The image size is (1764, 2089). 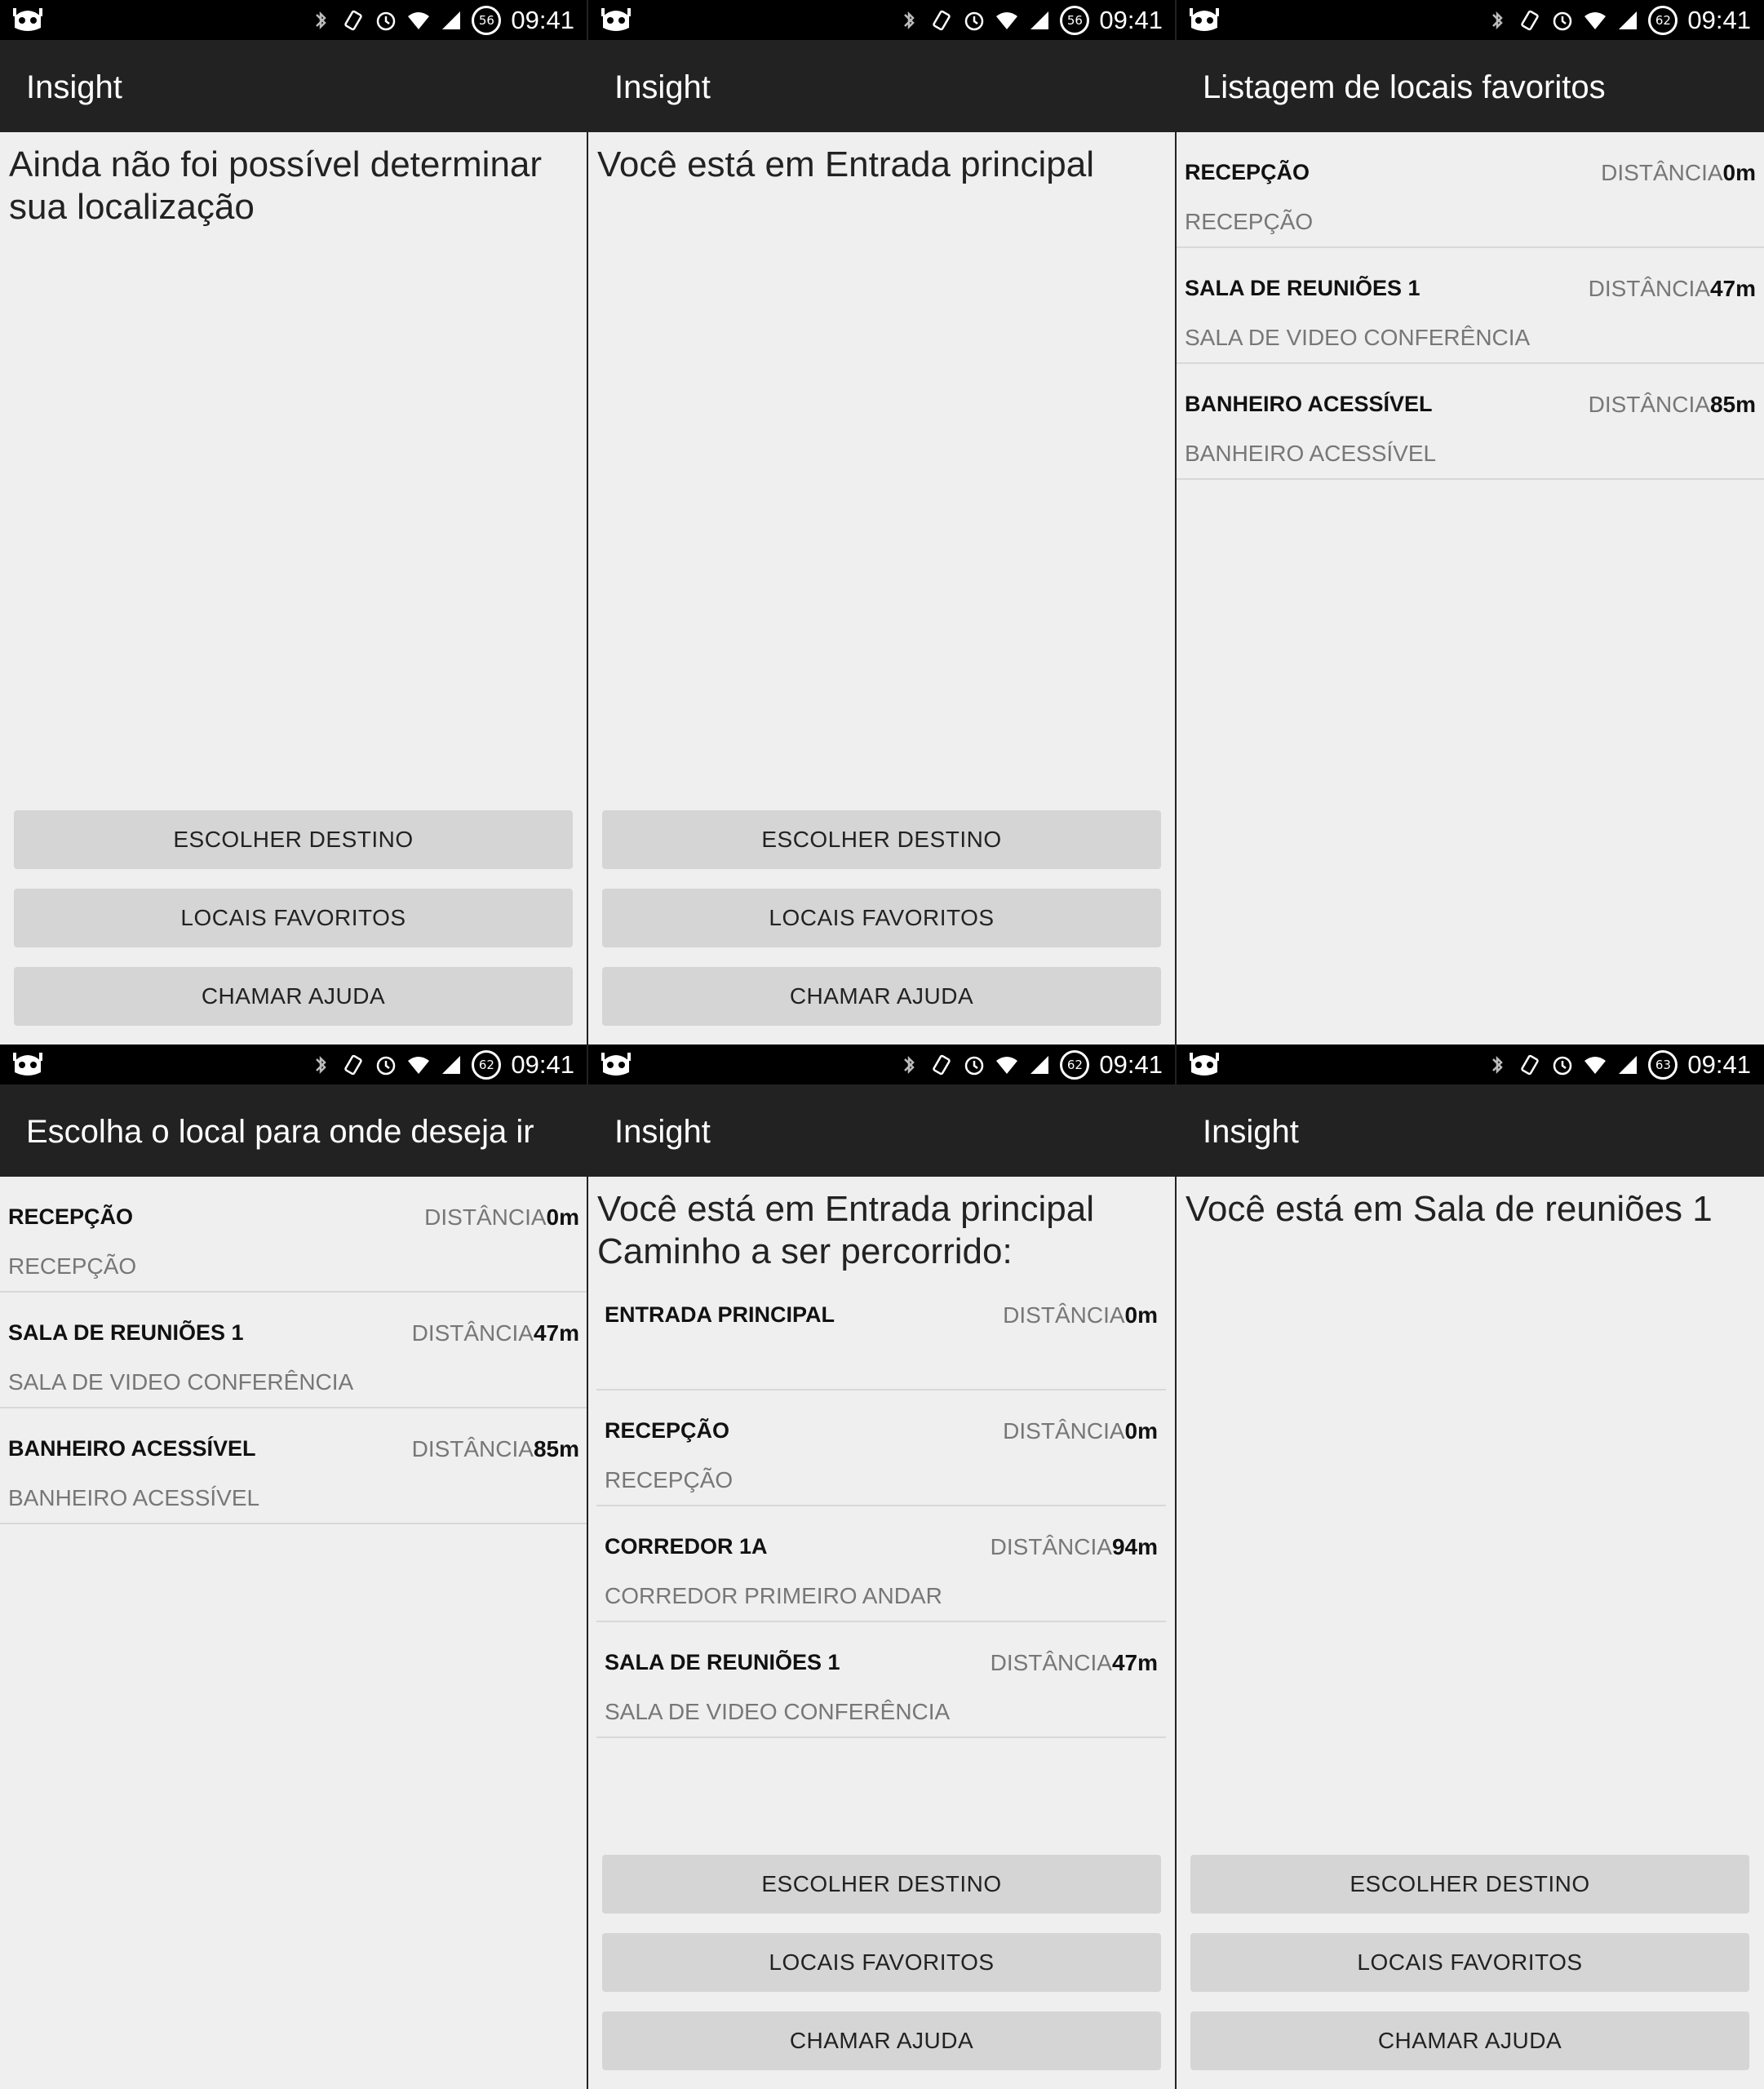 I want to click on place-name: ENTRADA PRINCIPAL, so click(x=720, y=1314).